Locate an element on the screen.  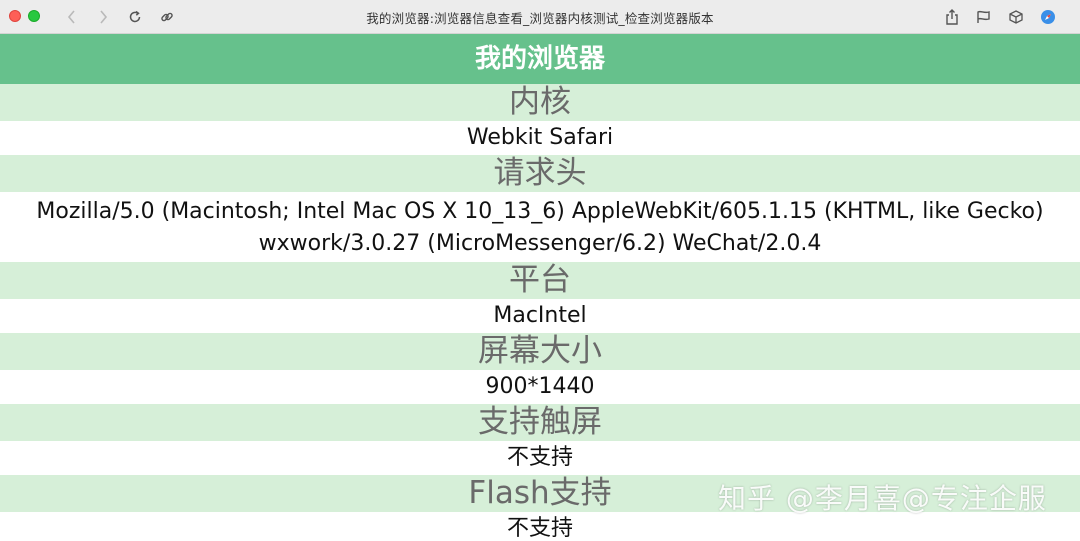
watermark: 知乎 @李月喜@专注企服 is located at coordinates (882, 498).